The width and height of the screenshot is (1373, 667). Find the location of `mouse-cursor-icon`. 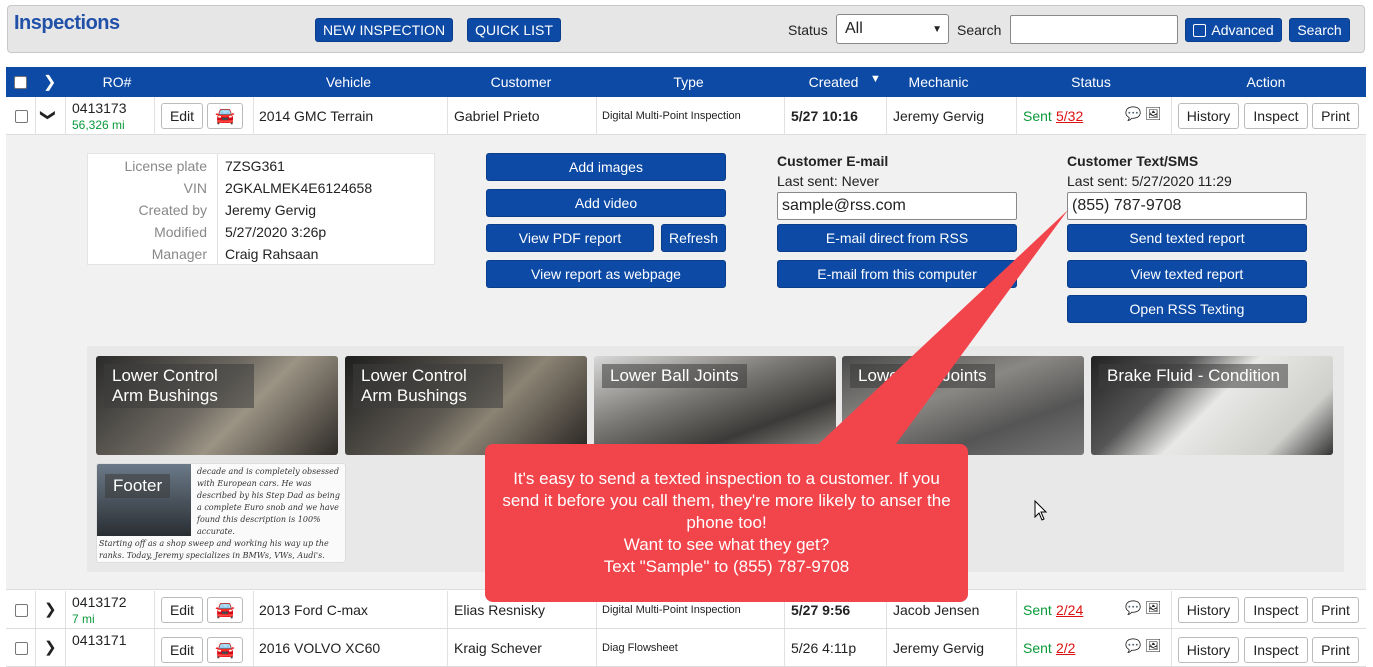

mouse-cursor-icon is located at coordinates (1041, 510).